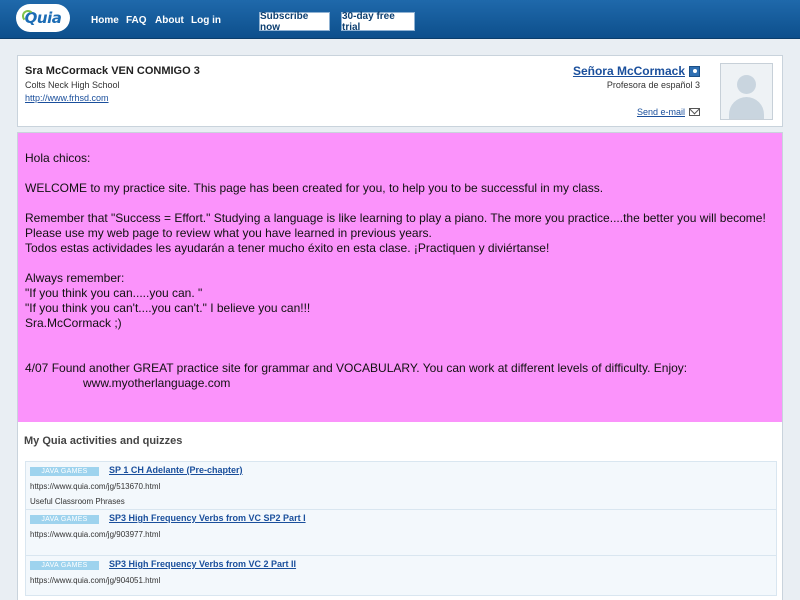  I want to click on teacher-role: Profesora de español 3, so click(653, 85).